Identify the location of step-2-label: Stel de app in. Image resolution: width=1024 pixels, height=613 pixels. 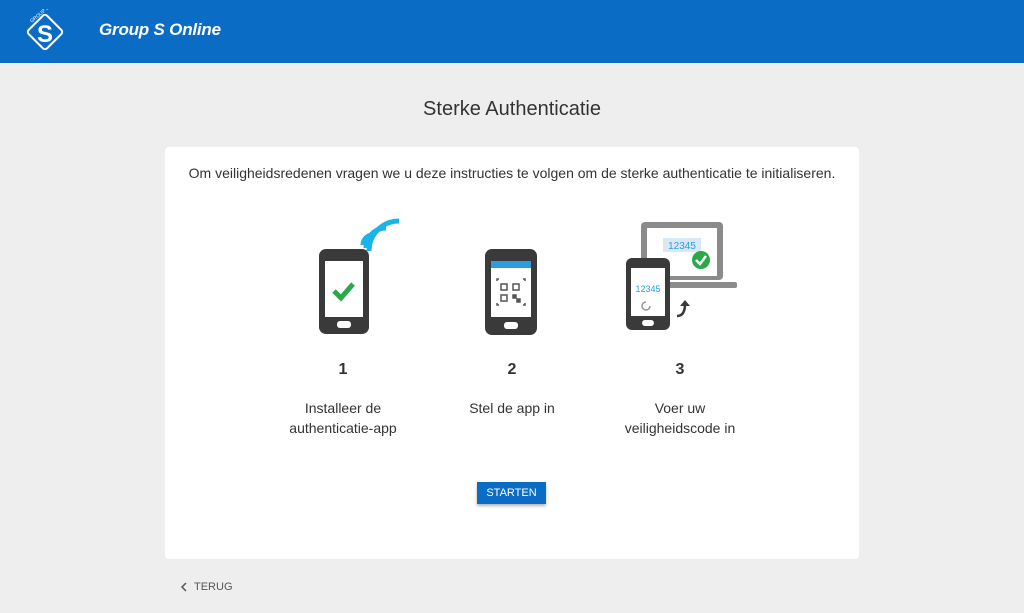
(512, 408).